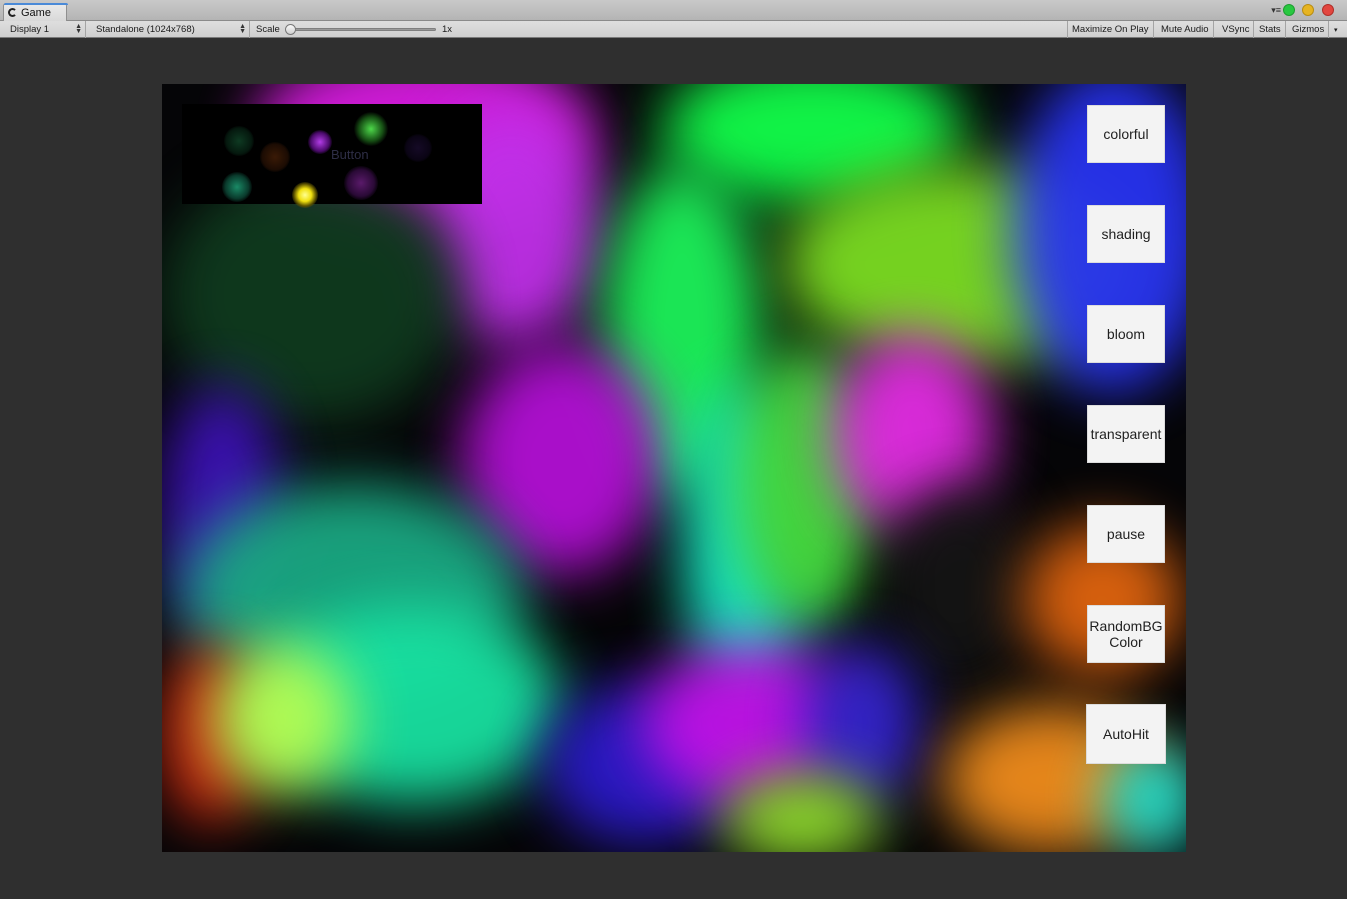 The width and height of the screenshot is (1347, 899). I want to click on mute-audio-toggle: Mute Audio, so click(1185, 29).